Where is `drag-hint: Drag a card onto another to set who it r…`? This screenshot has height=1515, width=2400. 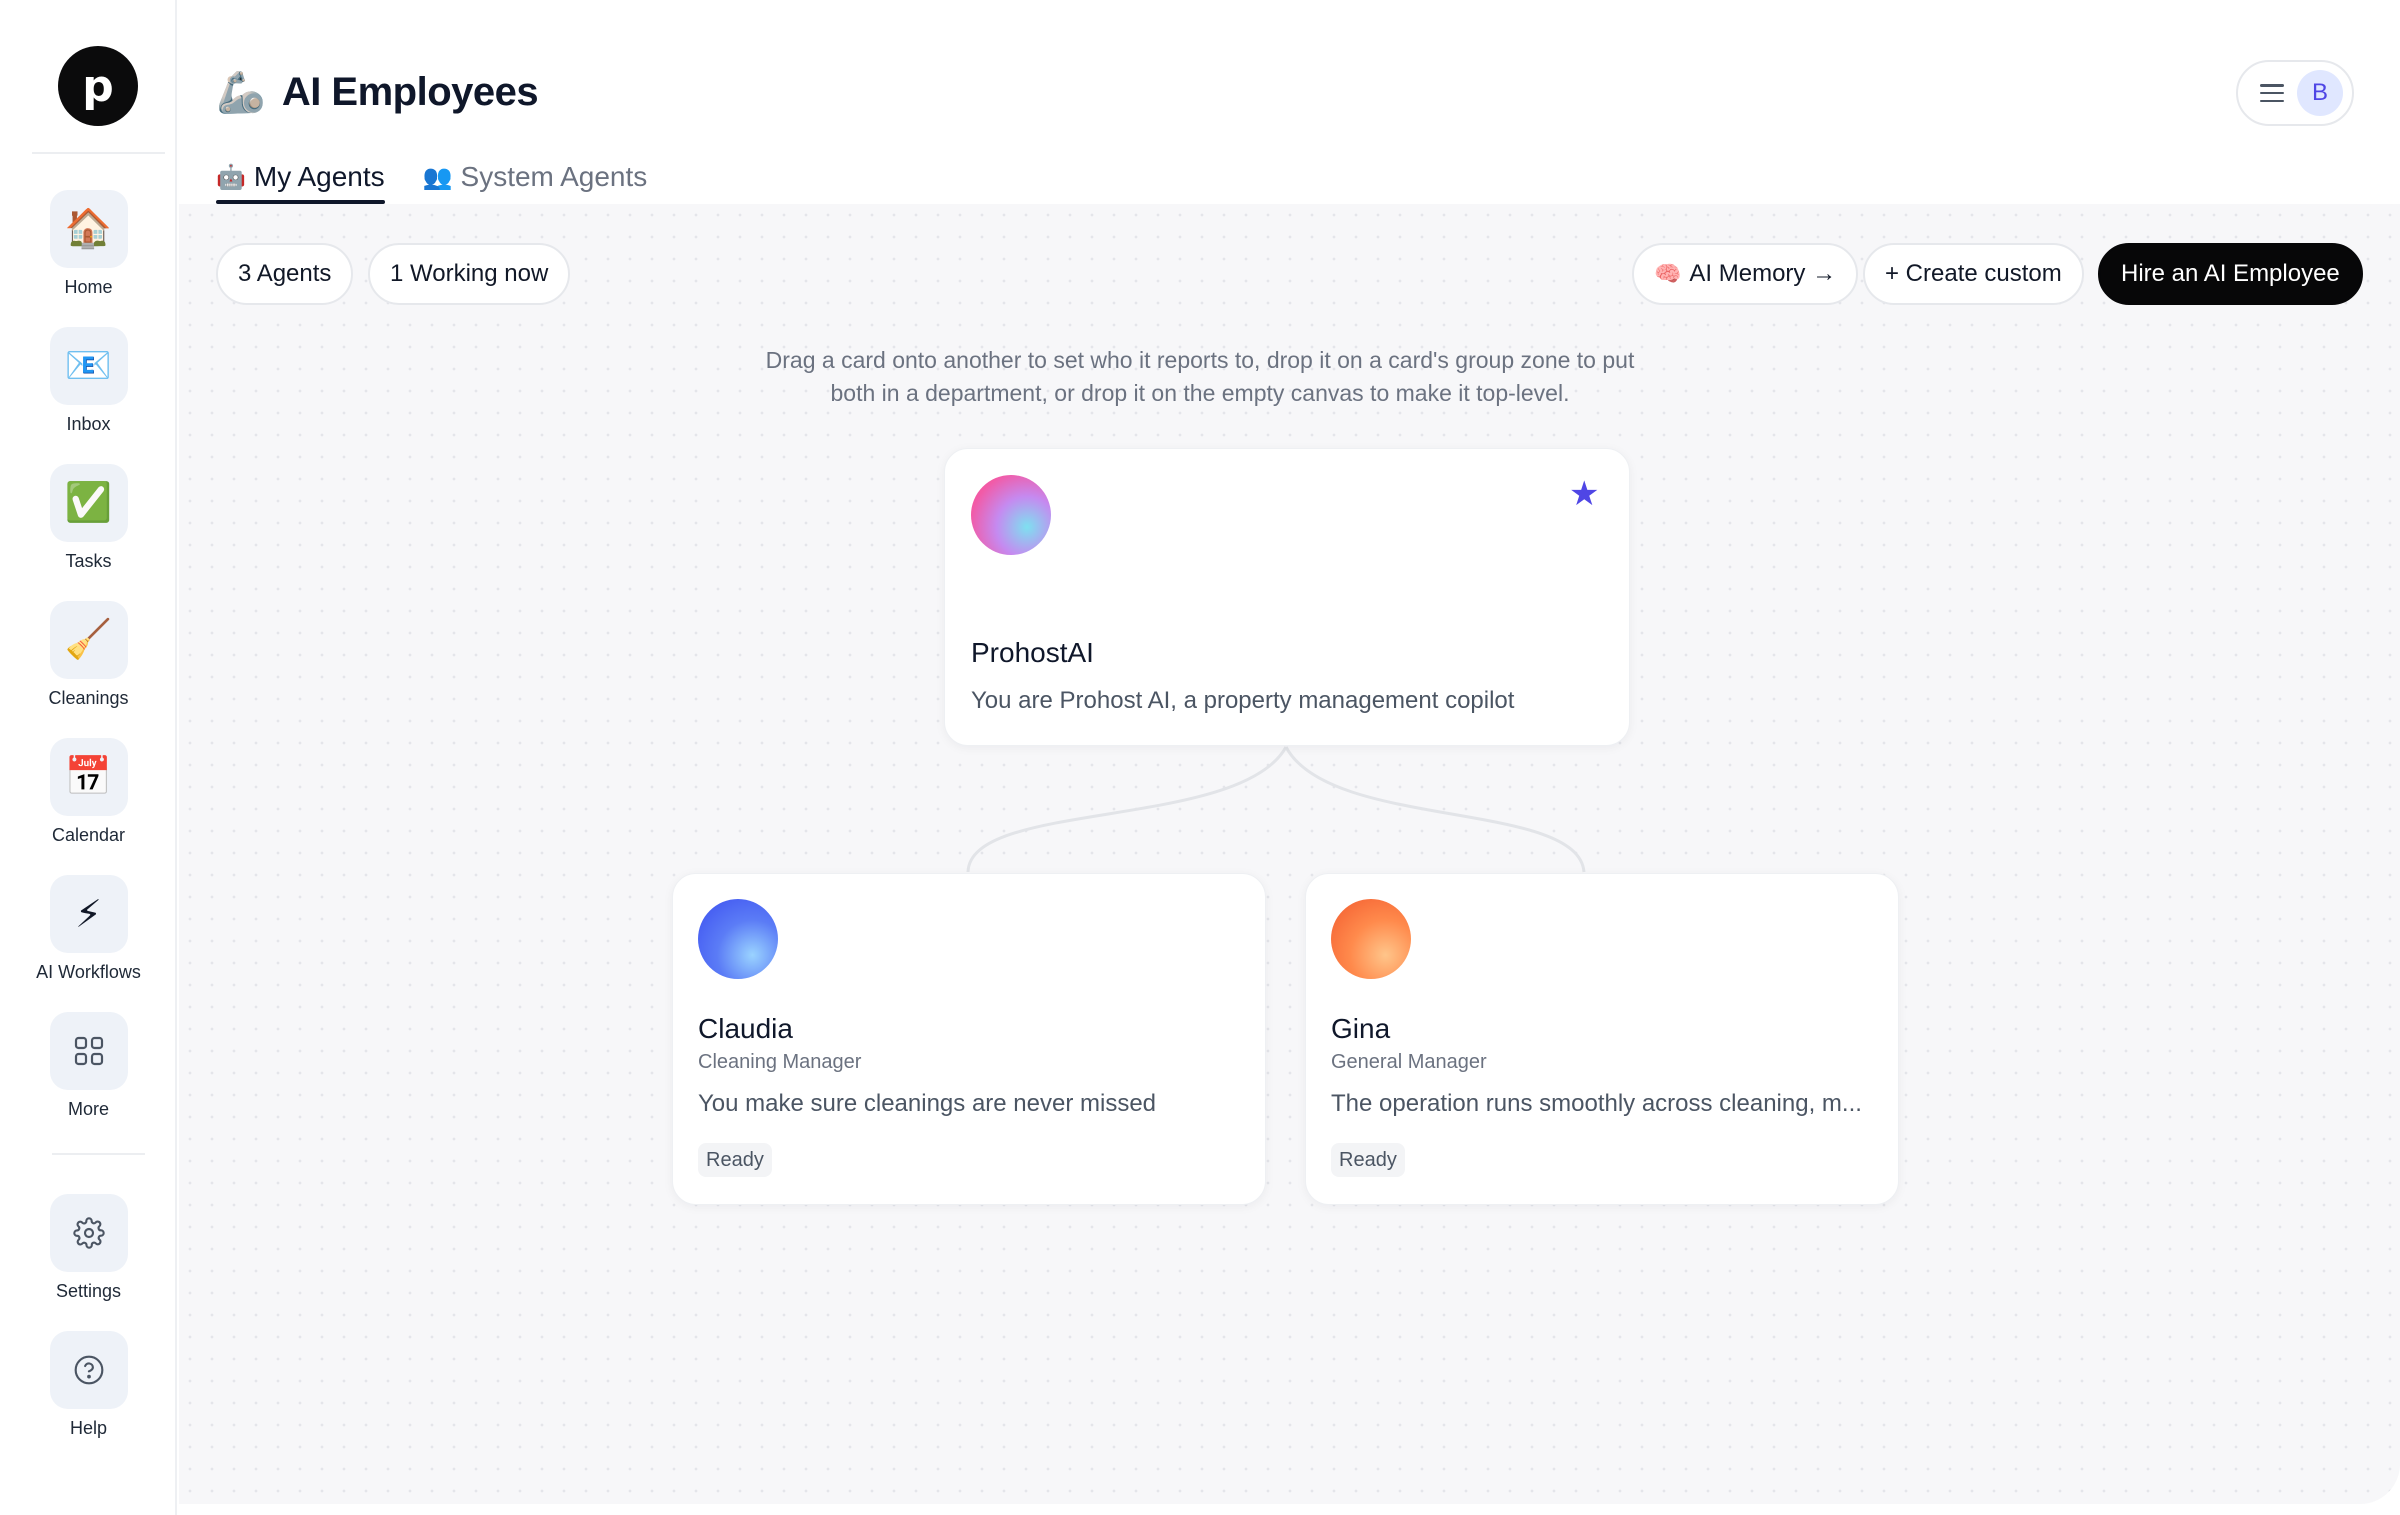
drag-hint: Drag a card onto another to set who it r… is located at coordinates (1200, 377).